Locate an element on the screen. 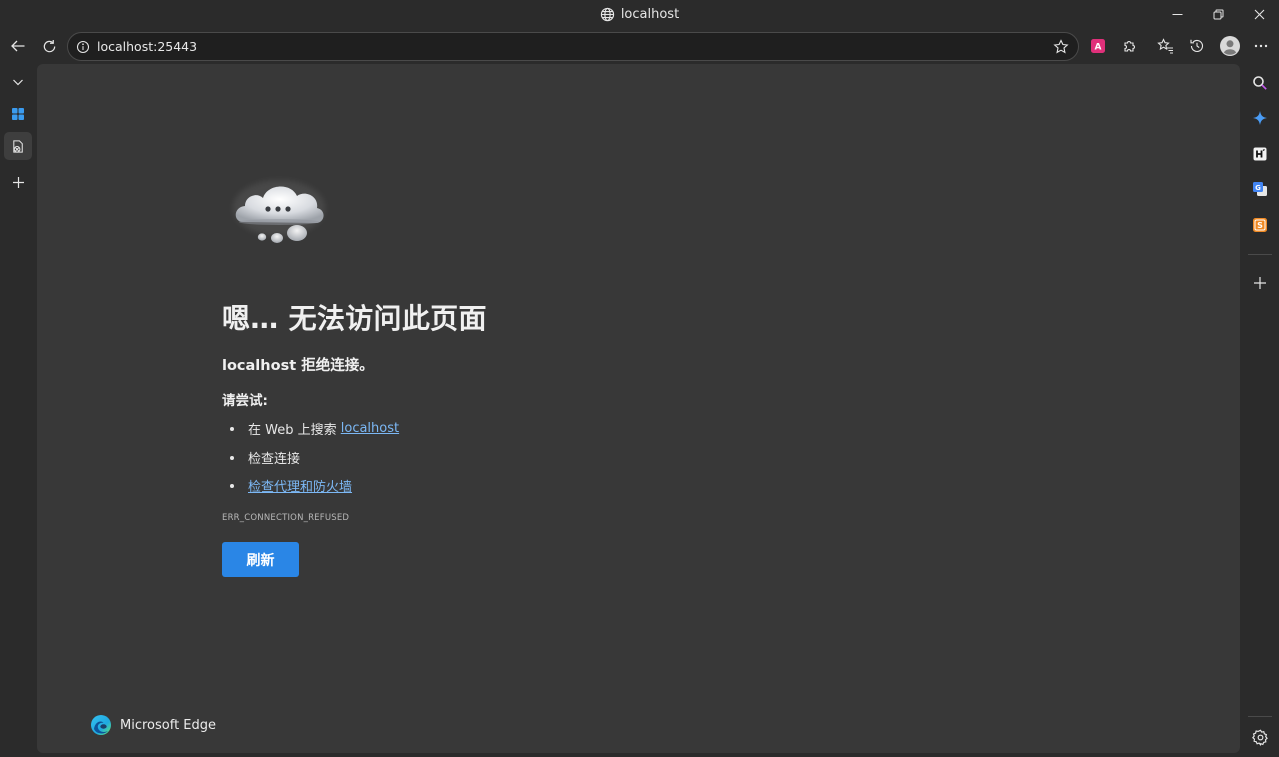  search-web-link: localhost is located at coordinates (370, 428).